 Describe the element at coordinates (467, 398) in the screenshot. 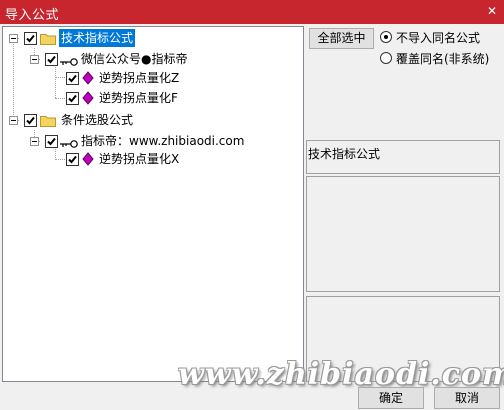

I see `cancel-button: 取消` at that location.